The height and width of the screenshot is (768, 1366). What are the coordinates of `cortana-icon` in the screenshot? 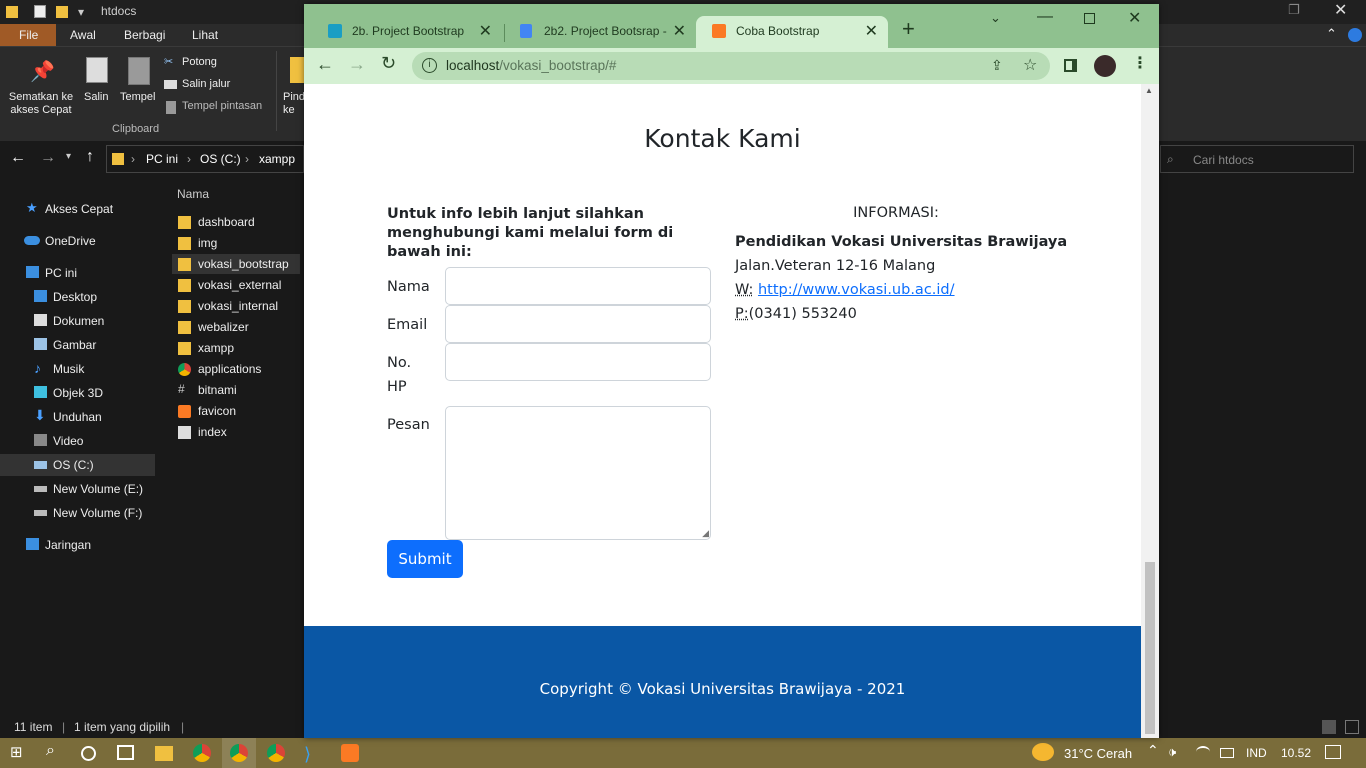 It's located at (88, 753).